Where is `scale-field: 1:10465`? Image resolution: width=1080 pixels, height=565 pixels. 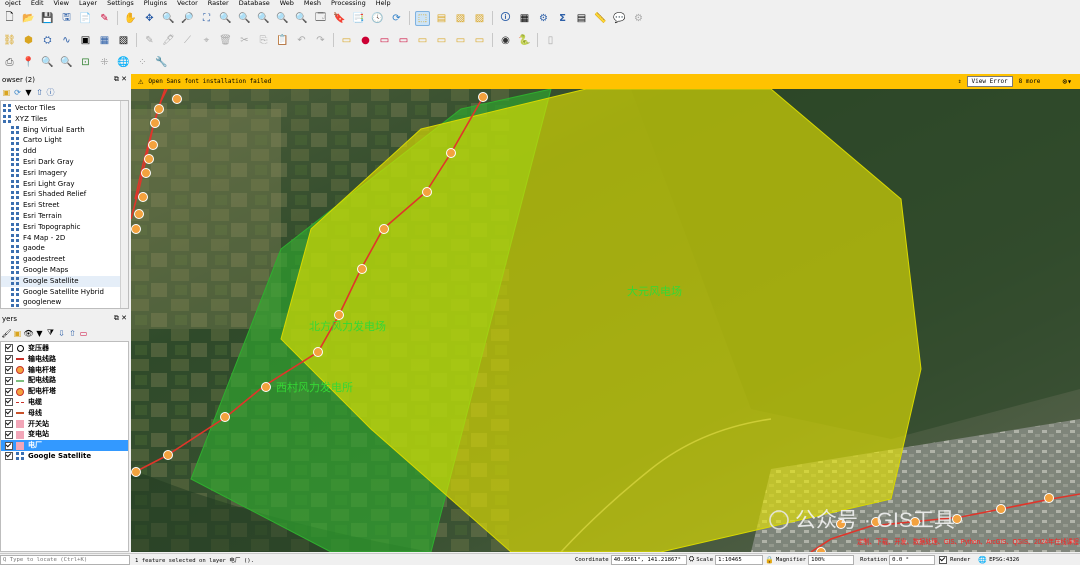 scale-field: 1:10465 is located at coordinates (739, 559).